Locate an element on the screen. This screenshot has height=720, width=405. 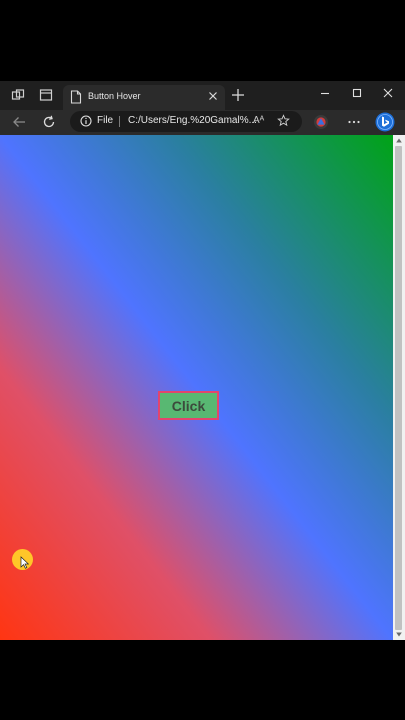
toolbar: File C:/Users/Eng.%20Gamal%... Aᴬ is located at coordinates (202, 122).